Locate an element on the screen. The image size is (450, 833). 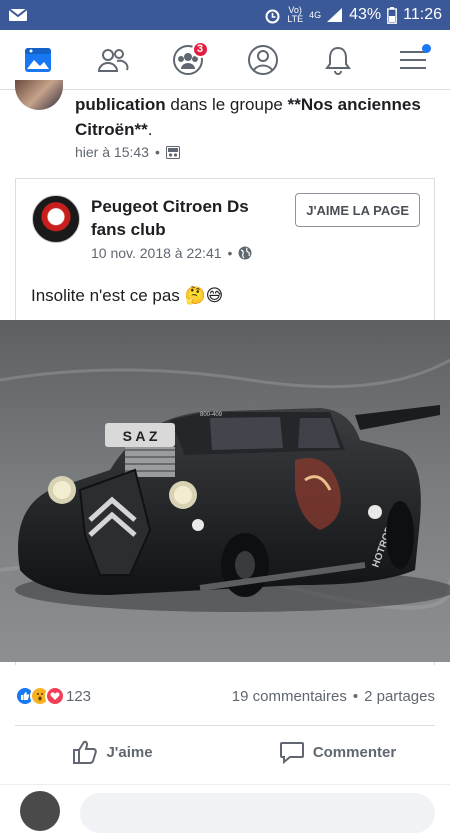
volte-indicator: Vo) LTE is located at coordinates (295, 15).